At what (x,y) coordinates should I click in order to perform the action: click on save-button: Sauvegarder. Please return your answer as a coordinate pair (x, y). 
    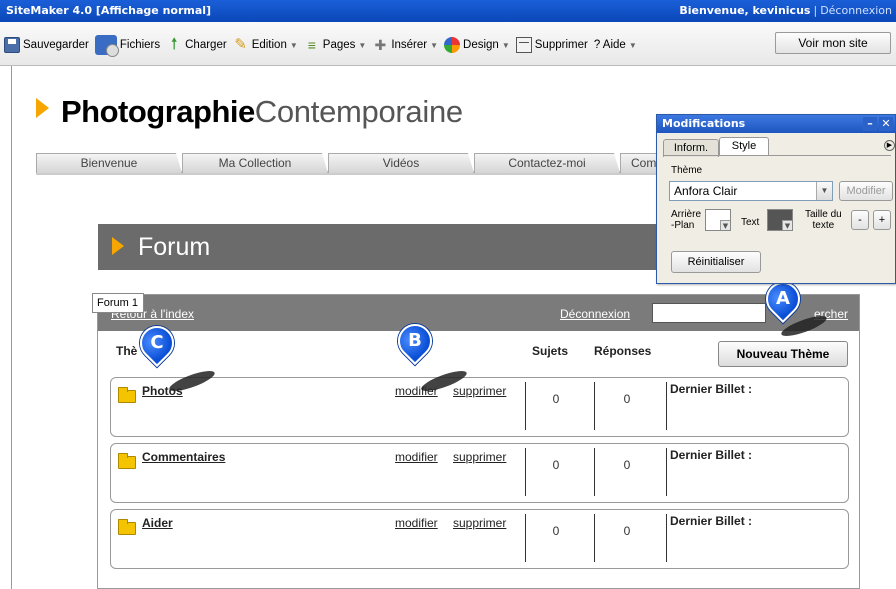
    Looking at the image, I should click on (46, 45).